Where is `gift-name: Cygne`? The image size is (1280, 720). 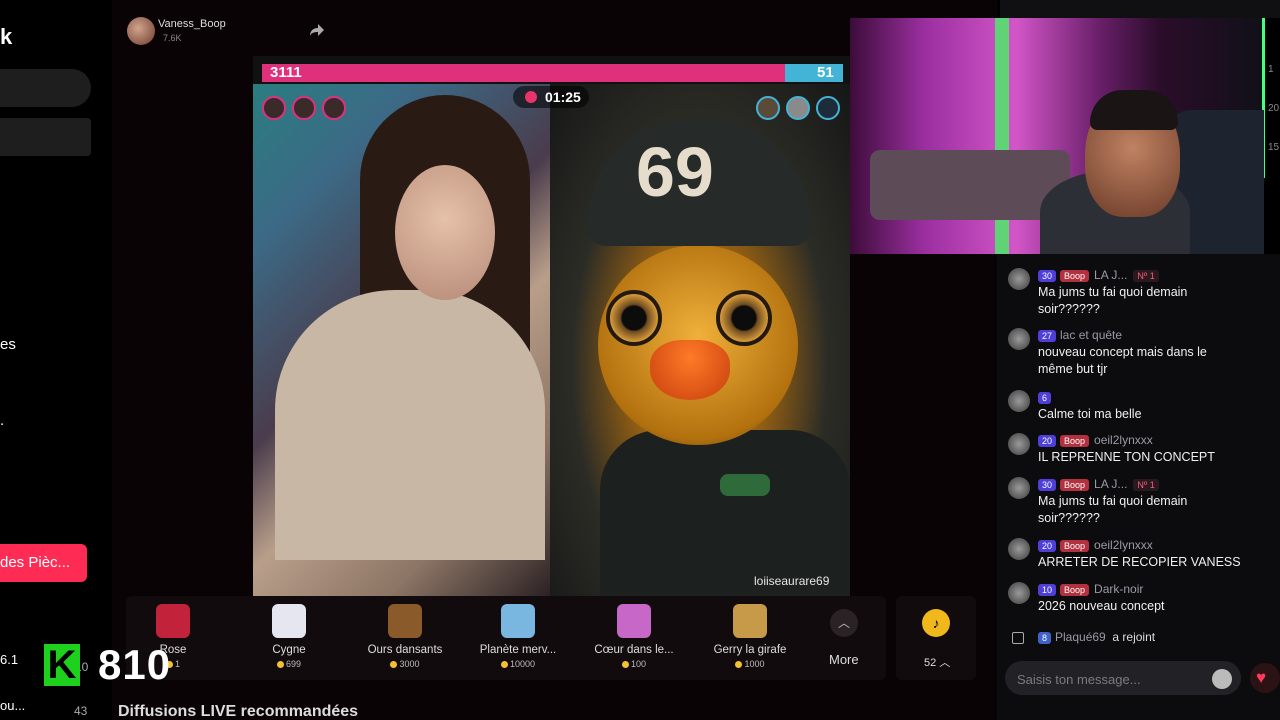 gift-name: Cygne is located at coordinates (289, 650).